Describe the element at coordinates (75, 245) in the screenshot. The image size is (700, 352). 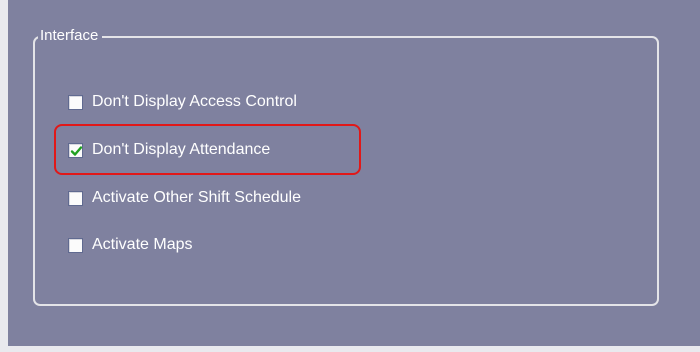
I see `checkbox-activate-maps` at that location.